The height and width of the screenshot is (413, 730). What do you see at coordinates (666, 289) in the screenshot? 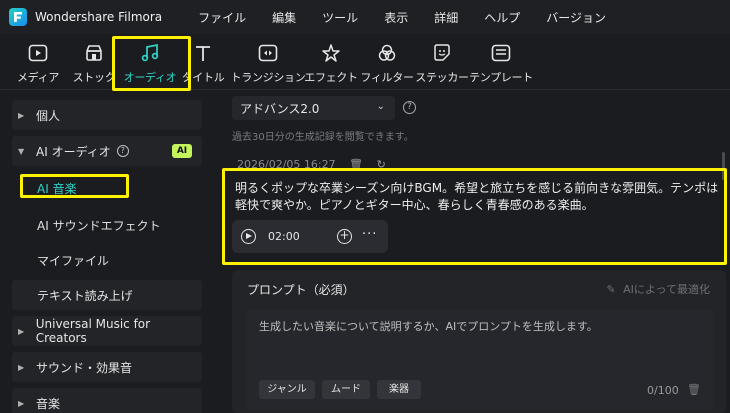
I see `ai-optimize-label: AIによって最適化` at bounding box center [666, 289].